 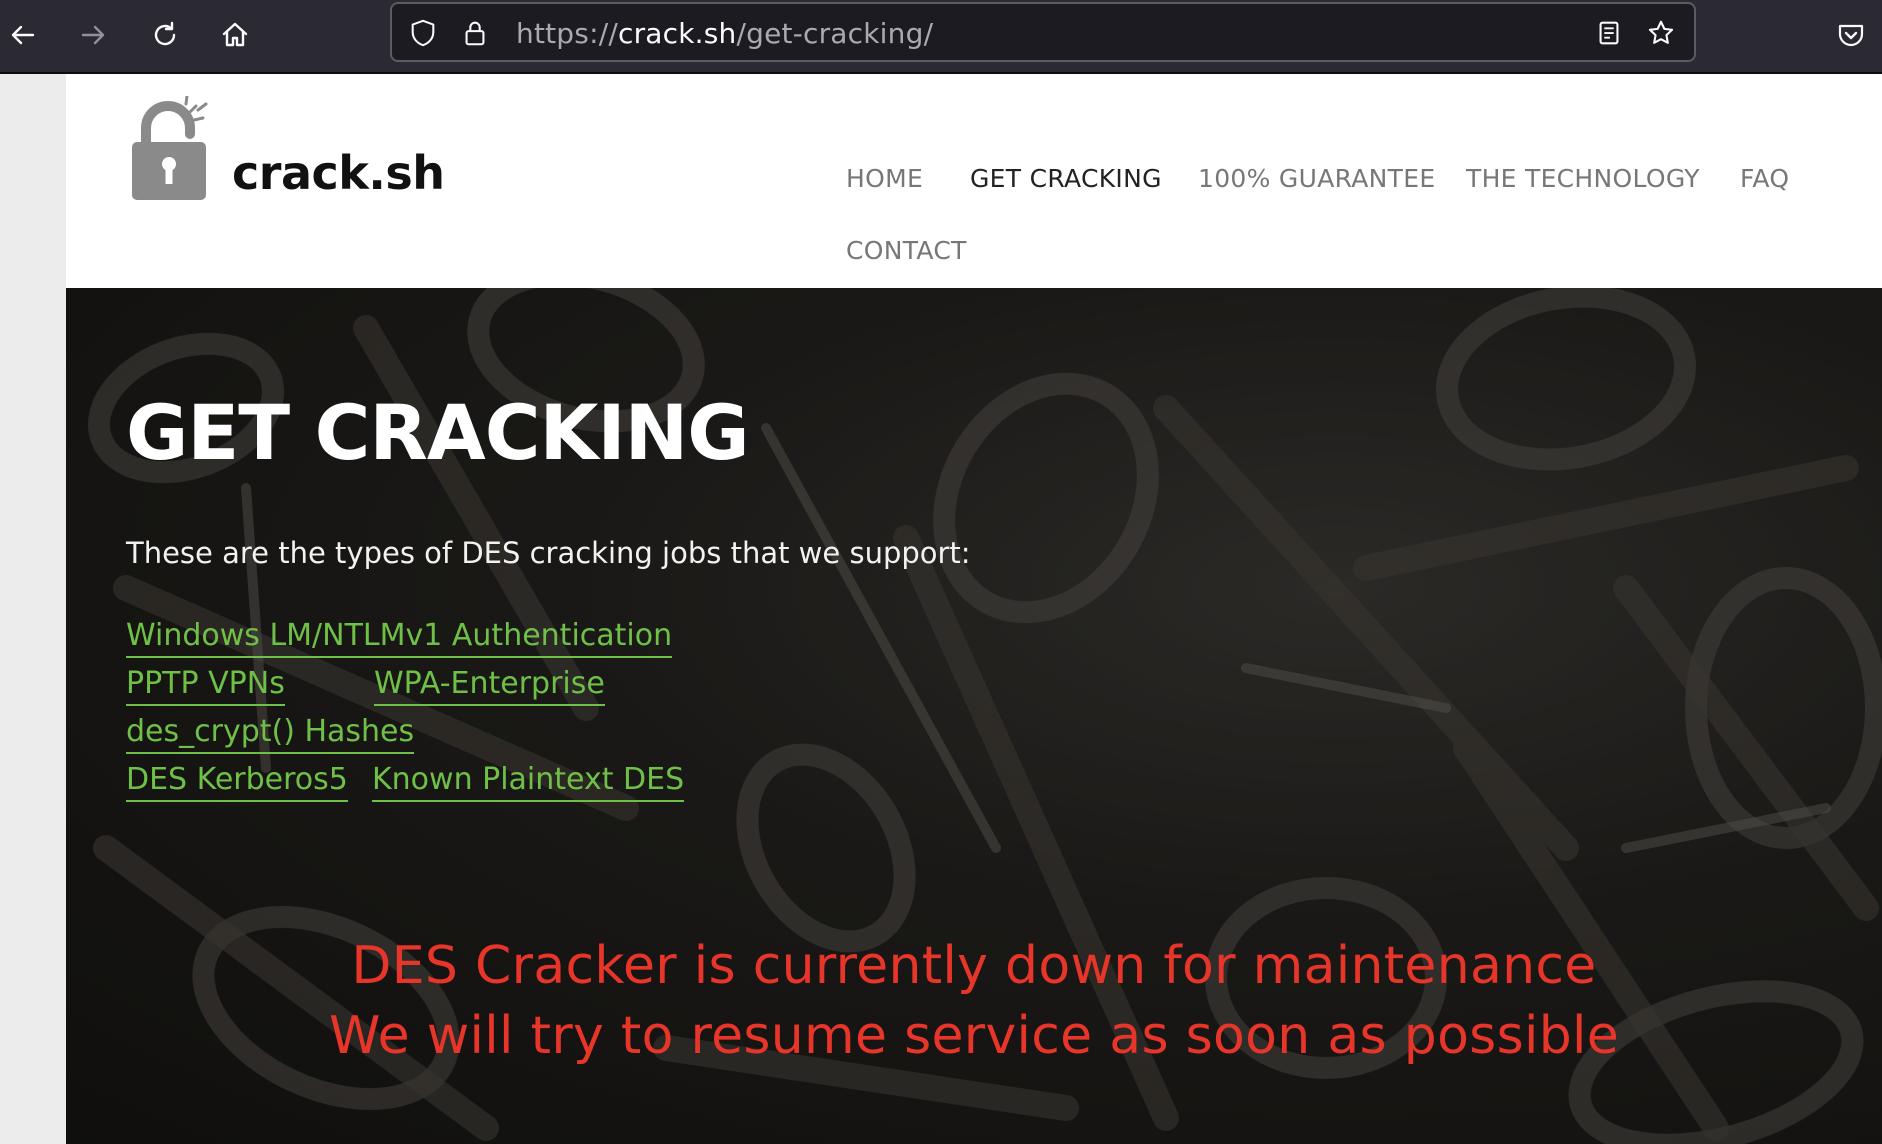 What do you see at coordinates (165, 35) in the screenshot?
I see `reload-icon` at bounding box center [165, 35].